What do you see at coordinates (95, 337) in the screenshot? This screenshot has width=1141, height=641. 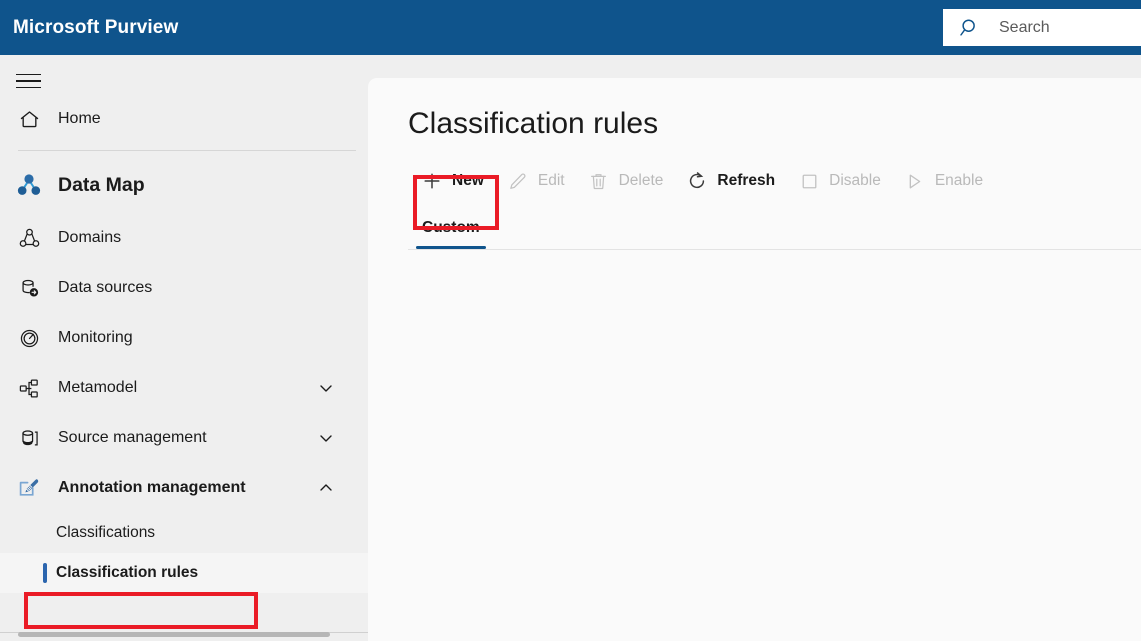 I see `sidebar-item-monitoring-label: Monitoring` at bounding box center [95, 337].